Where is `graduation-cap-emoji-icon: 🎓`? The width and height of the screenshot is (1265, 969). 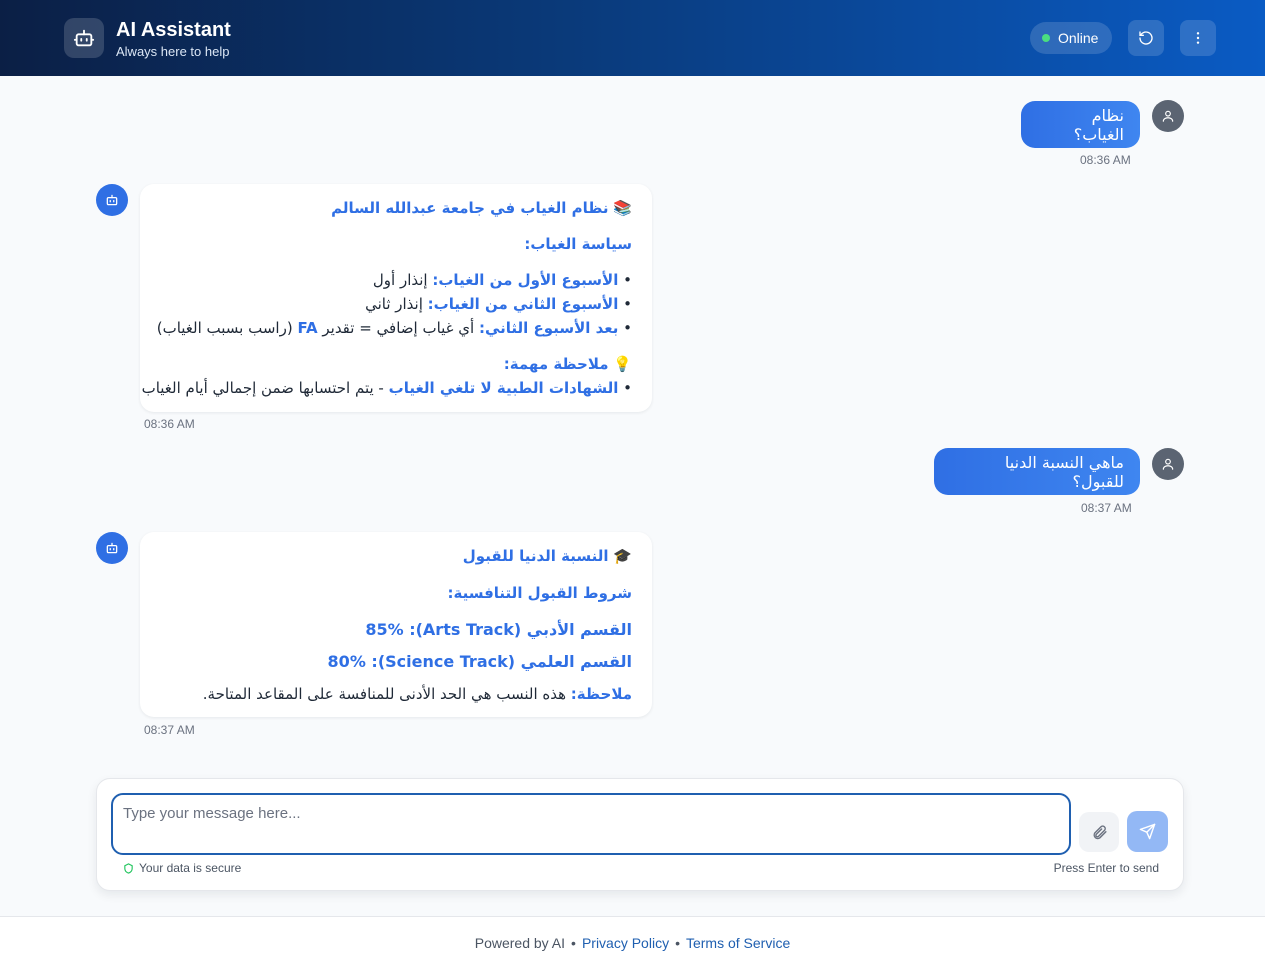 graduation-cap-emoji-icon: 🎓 is located at coordinates (622, 556).